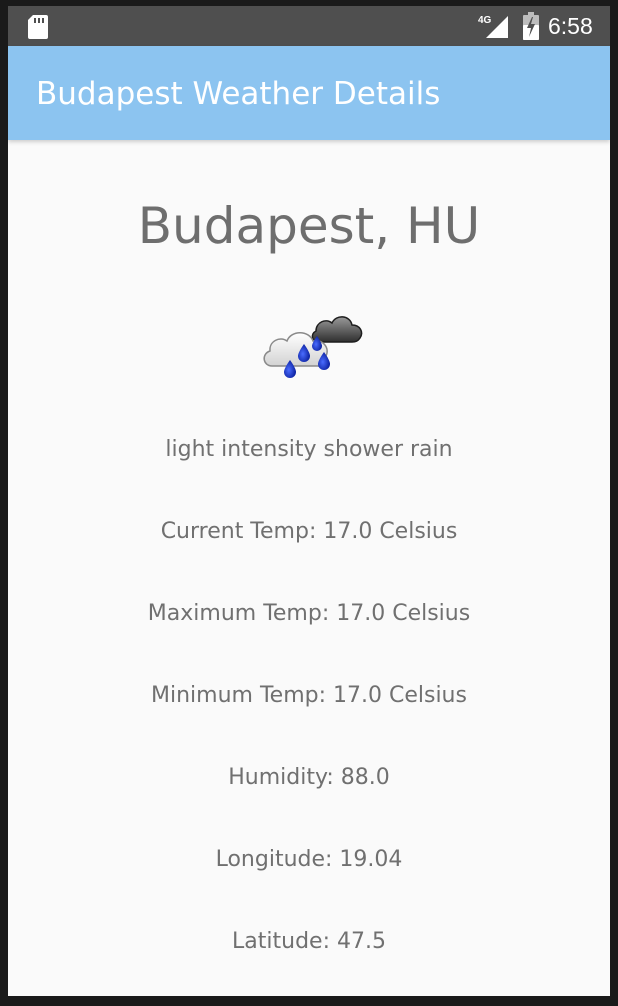 The image size is (618, 1006). Describe the element at coordinates (485, 20) in the screenshot. I see `network-type-label: 4G` at that location.